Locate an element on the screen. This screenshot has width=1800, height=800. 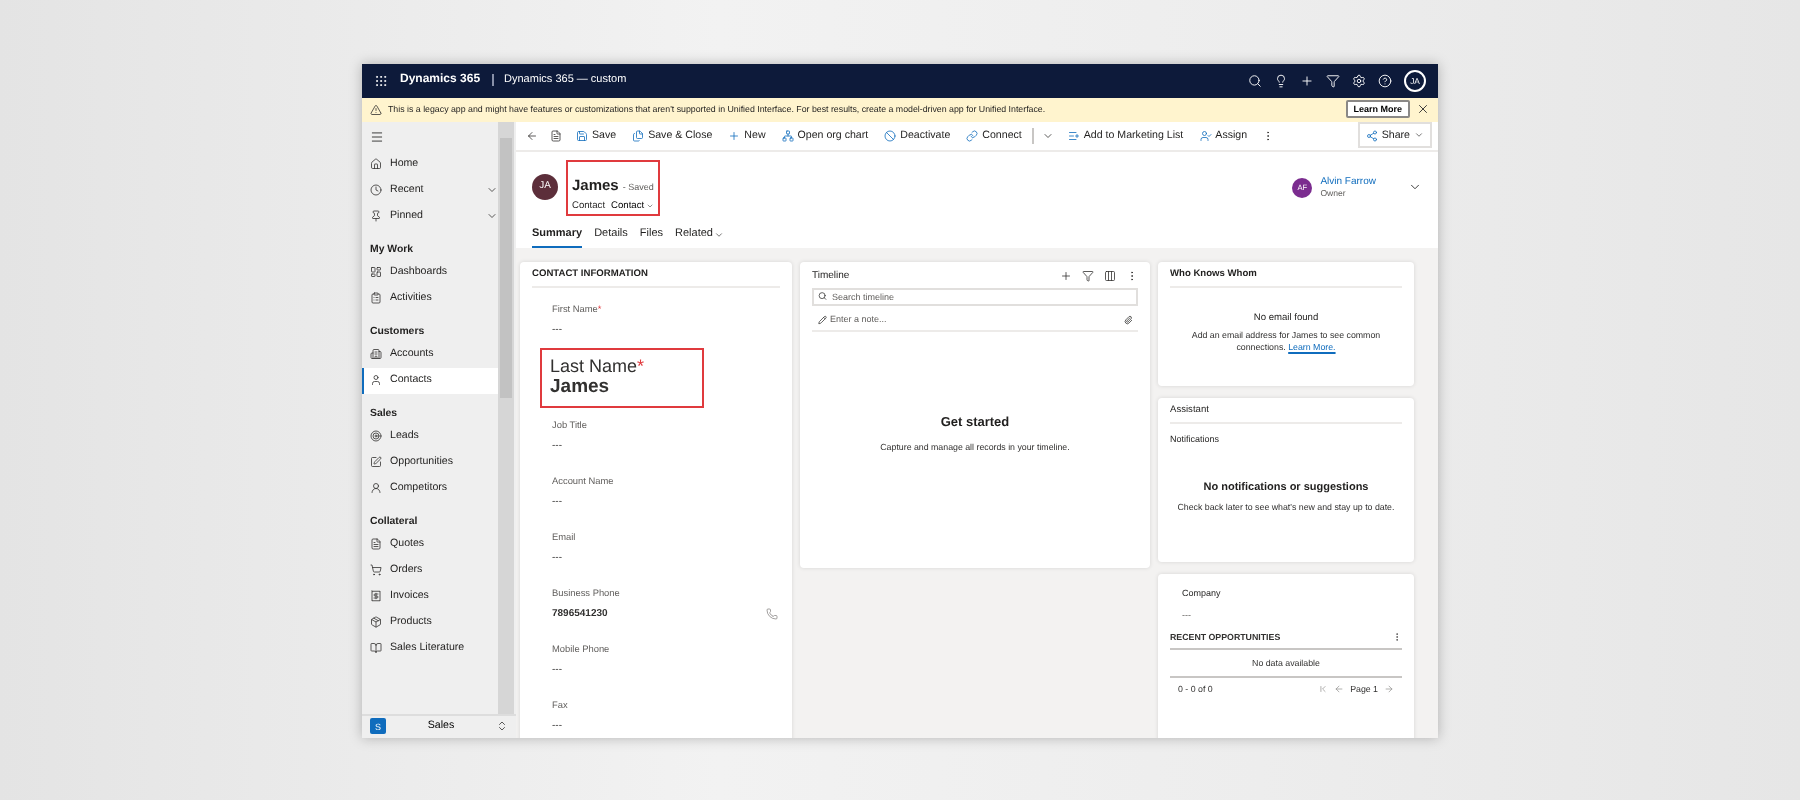
edit-document-icon is located at coordinates (376, 462).